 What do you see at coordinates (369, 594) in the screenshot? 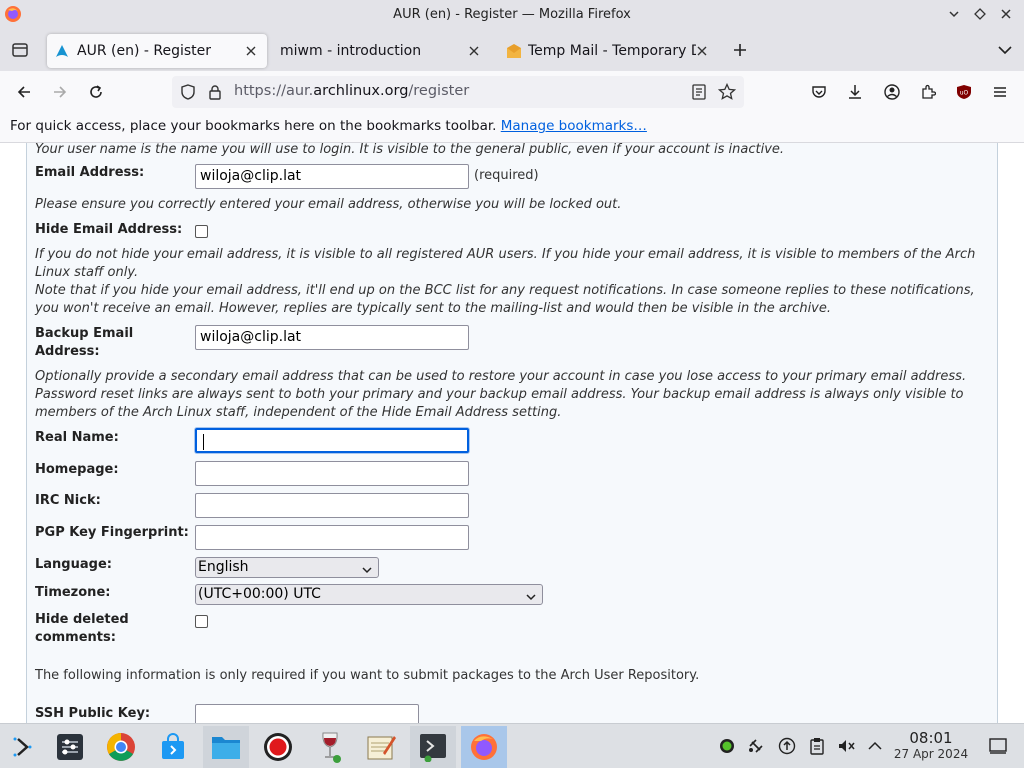
I see `timezone-select: (UTC+00:00) UTC` at bounding box center [369, 594].